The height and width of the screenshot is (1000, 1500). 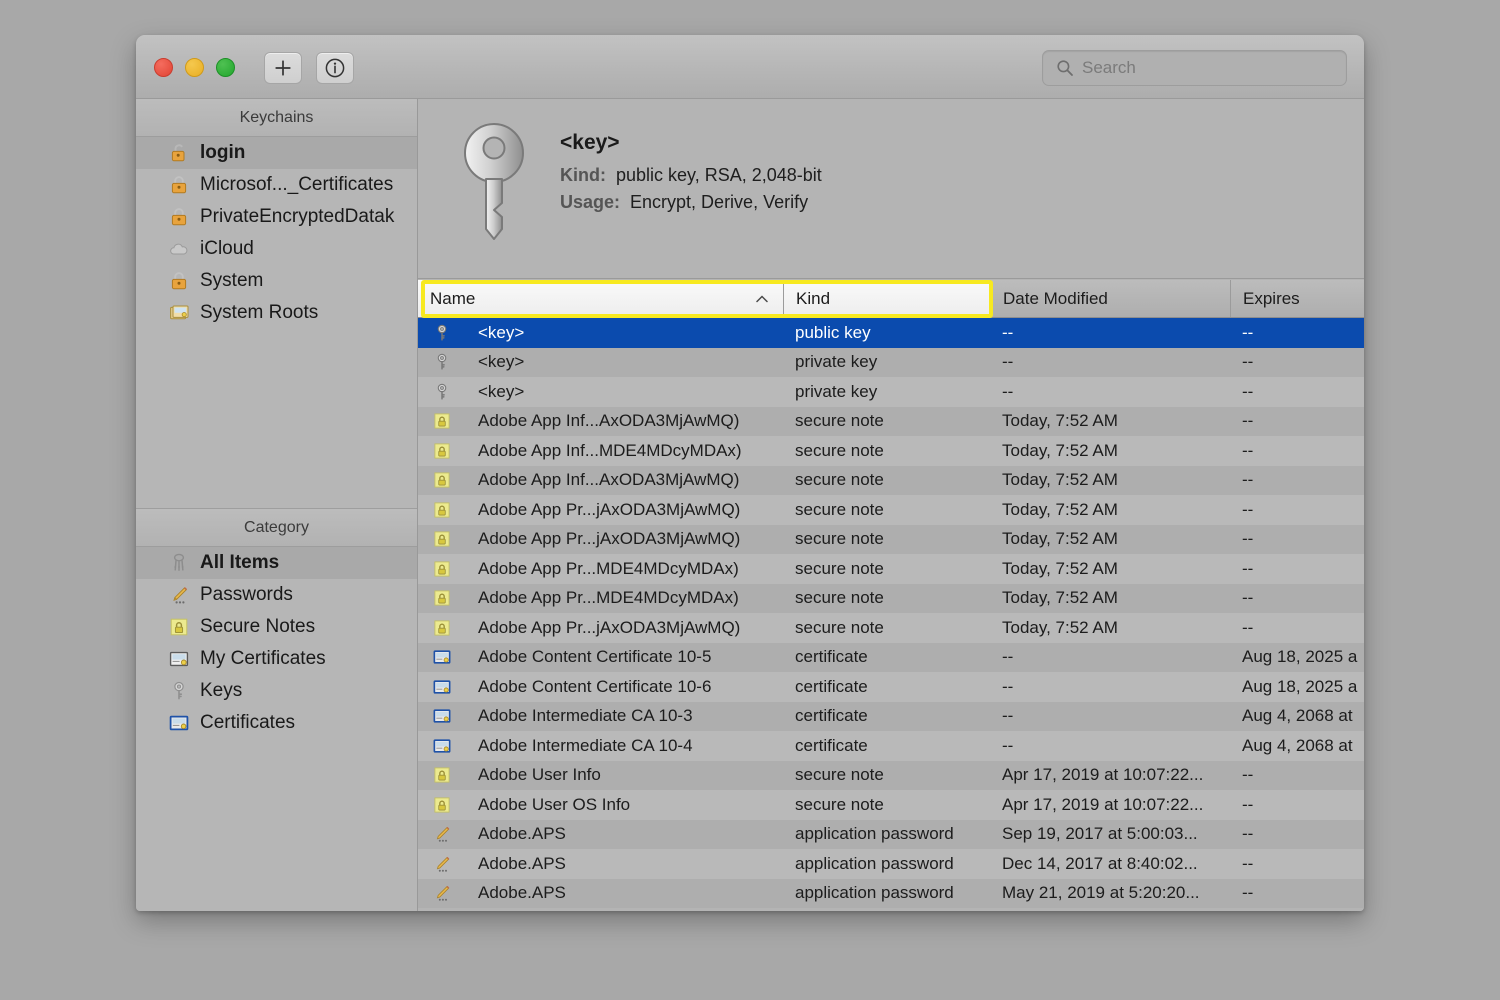 I want to click on column-header-date-modified: Date Modified, so click(x=1110, y=298).